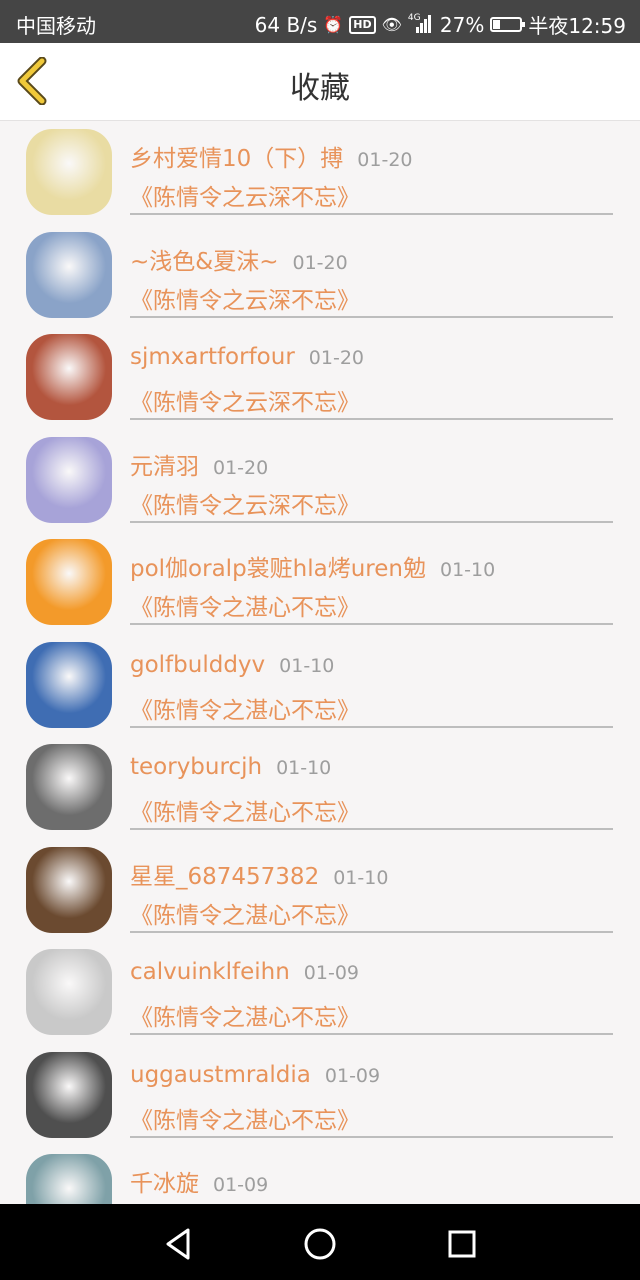 This screenshot has width=640, height=1280. Describe the element at coordinates (204, 261) in the screenshot. I see `user-name: ~浅色&夏沫~` at that location.